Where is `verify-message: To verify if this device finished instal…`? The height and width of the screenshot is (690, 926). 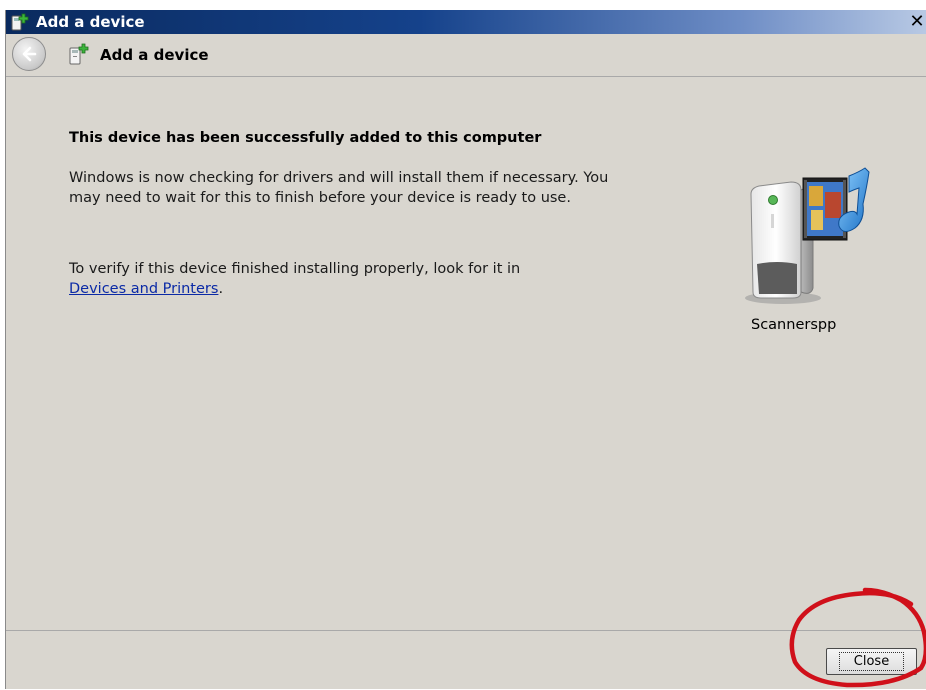
verify-message: To verify if this device finished instal… is located at coordinates (349, 279).